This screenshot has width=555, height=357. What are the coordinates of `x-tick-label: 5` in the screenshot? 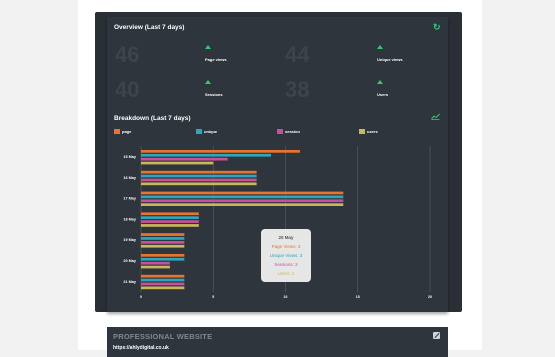 It's located at (213, 297).